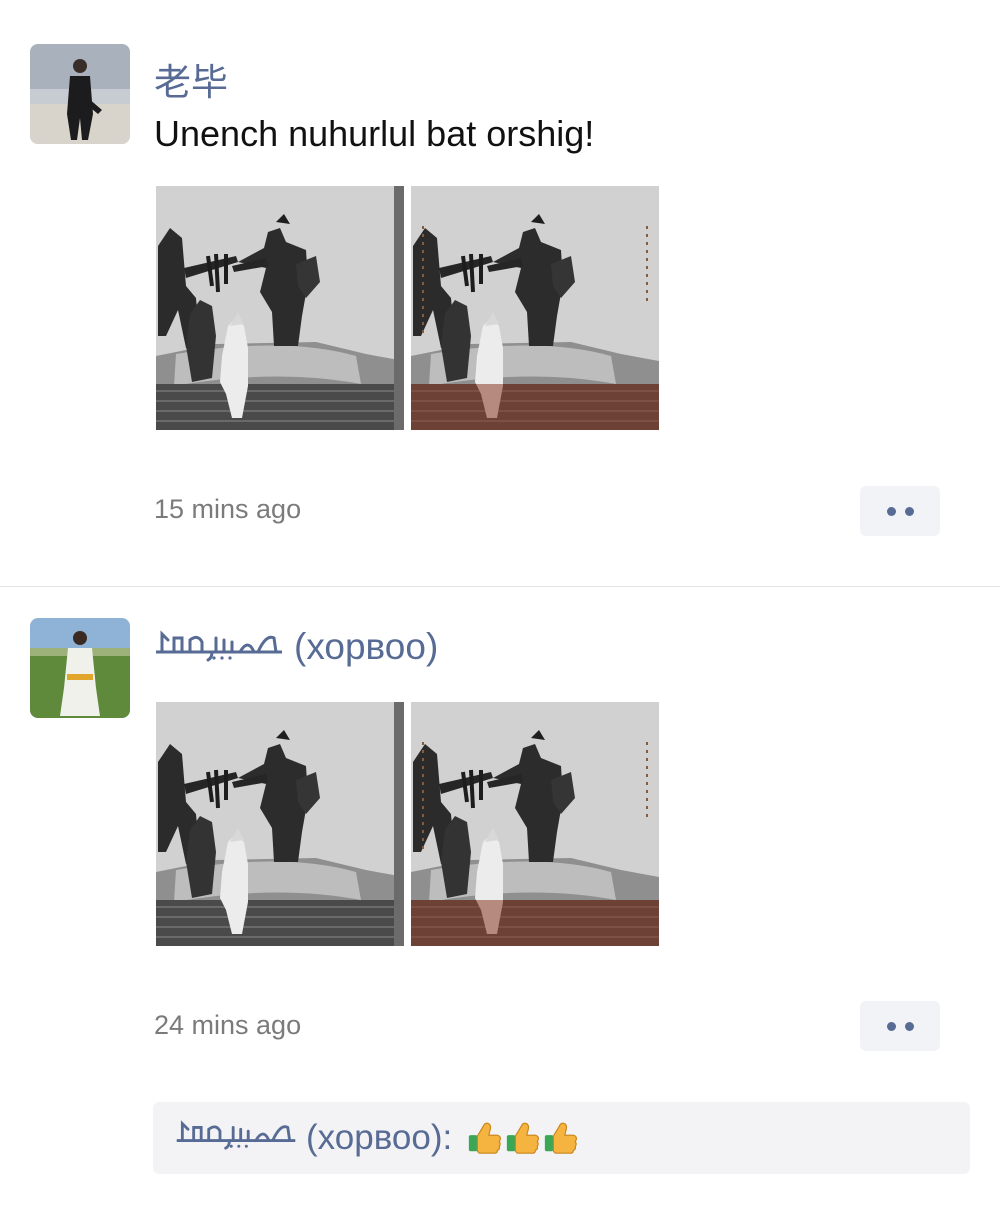 The width and height of the screenshot is (1000, 1207). What do you see at coordinates (228, 509) in the screenshot?
I see `post-timestamp: 15 mins ago` at bounding box center [228, 509].